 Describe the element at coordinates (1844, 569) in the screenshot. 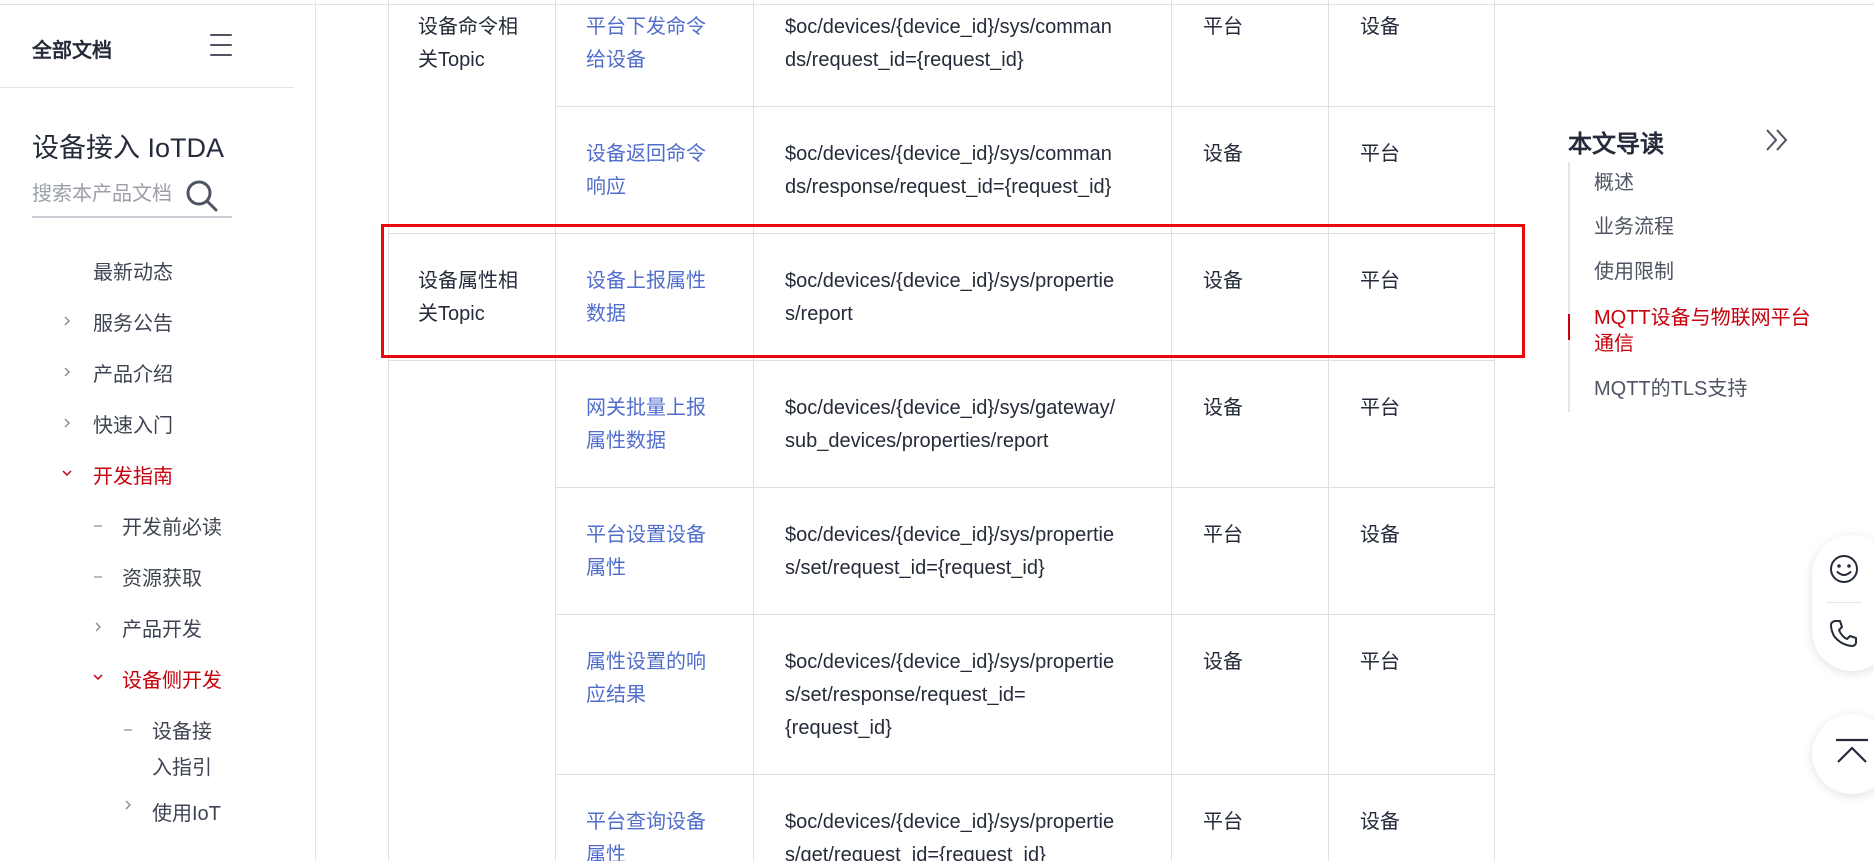

I see `smiley-icon` at that location.